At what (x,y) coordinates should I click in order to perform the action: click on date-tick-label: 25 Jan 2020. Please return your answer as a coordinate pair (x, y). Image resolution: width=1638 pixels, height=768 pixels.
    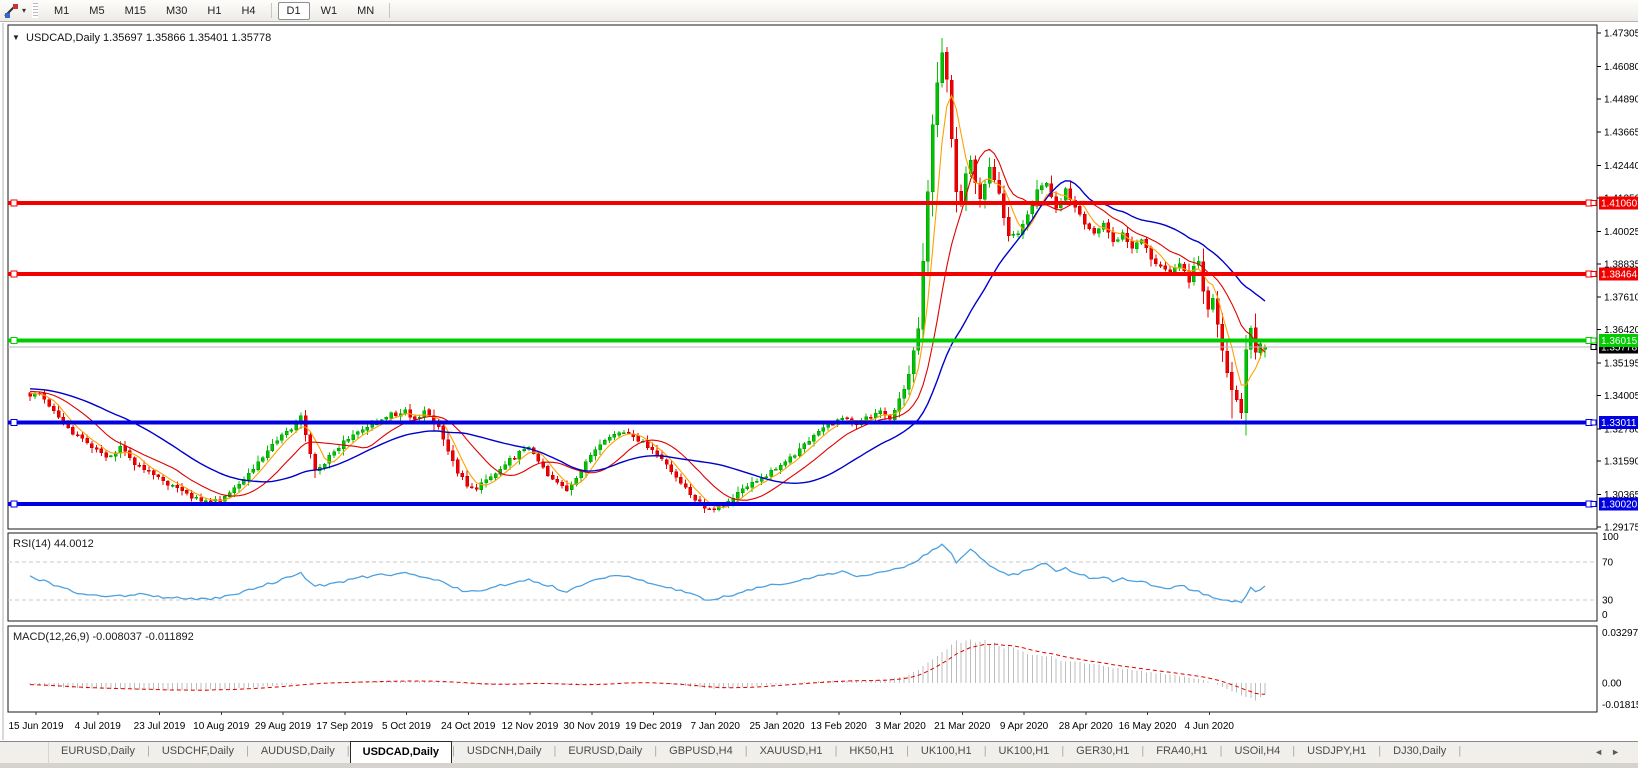
    Looking at the image, I should click on (776, 726).